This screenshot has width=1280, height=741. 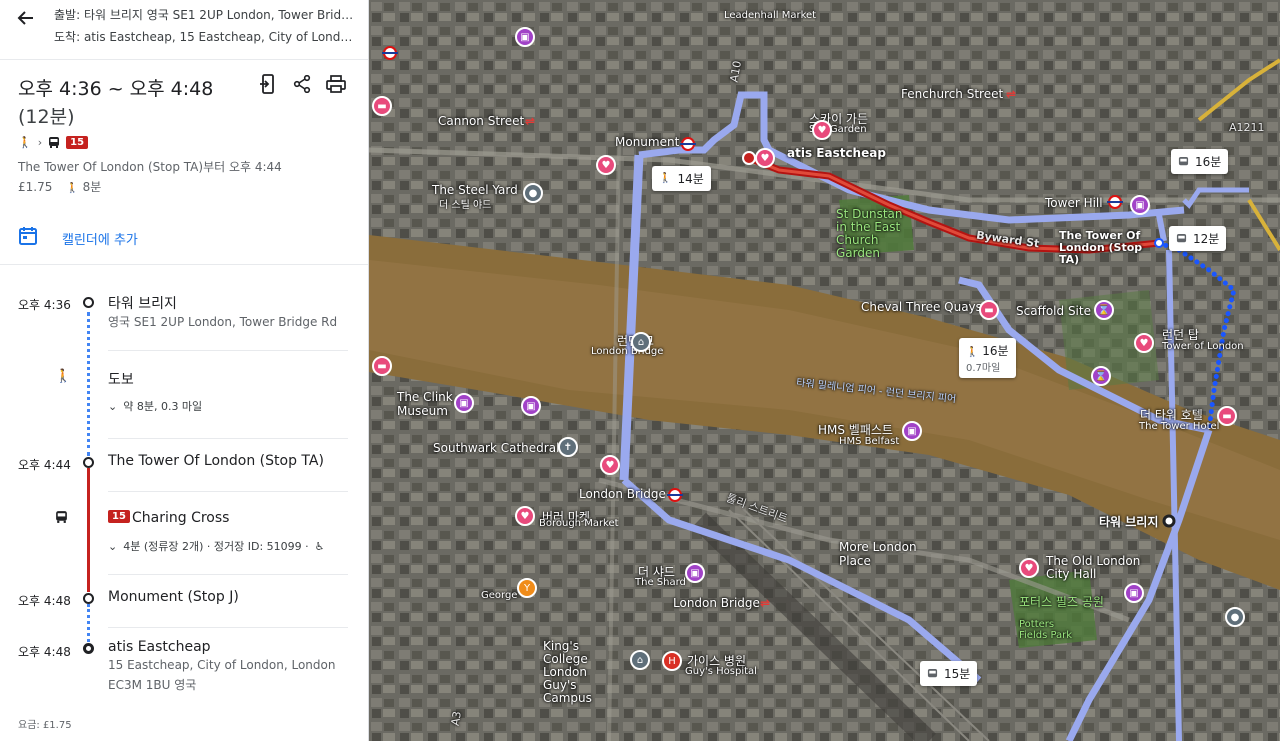 What do you see at coordinates (912, 431) in the screenshot?
I see `attraction-pin-hms: ▣` at bounding box center [912, 431].